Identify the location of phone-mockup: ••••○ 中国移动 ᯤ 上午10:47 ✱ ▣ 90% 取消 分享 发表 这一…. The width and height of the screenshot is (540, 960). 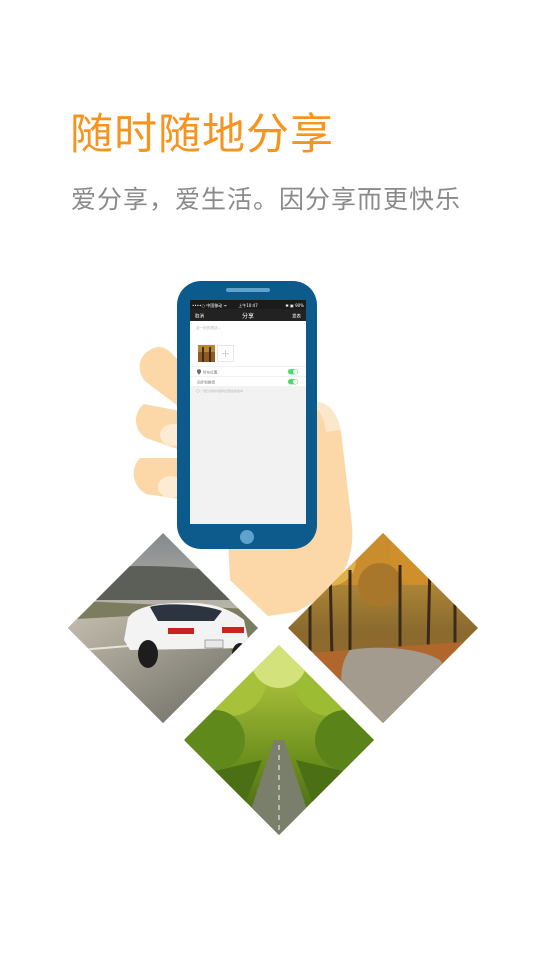
(247, 415).